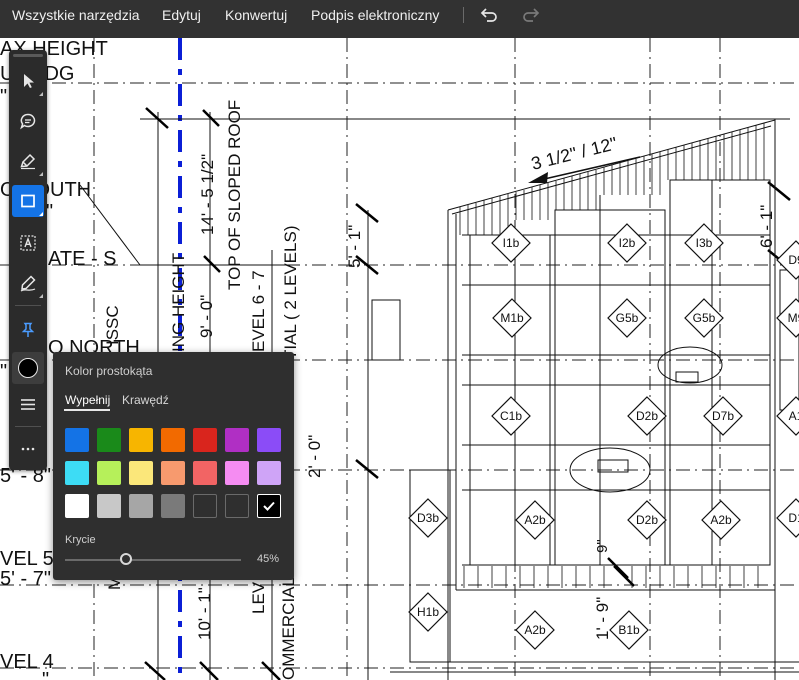 This screenshot has height=680, width=799. I want to click on opacity-value: 45%, so click(268, 559).